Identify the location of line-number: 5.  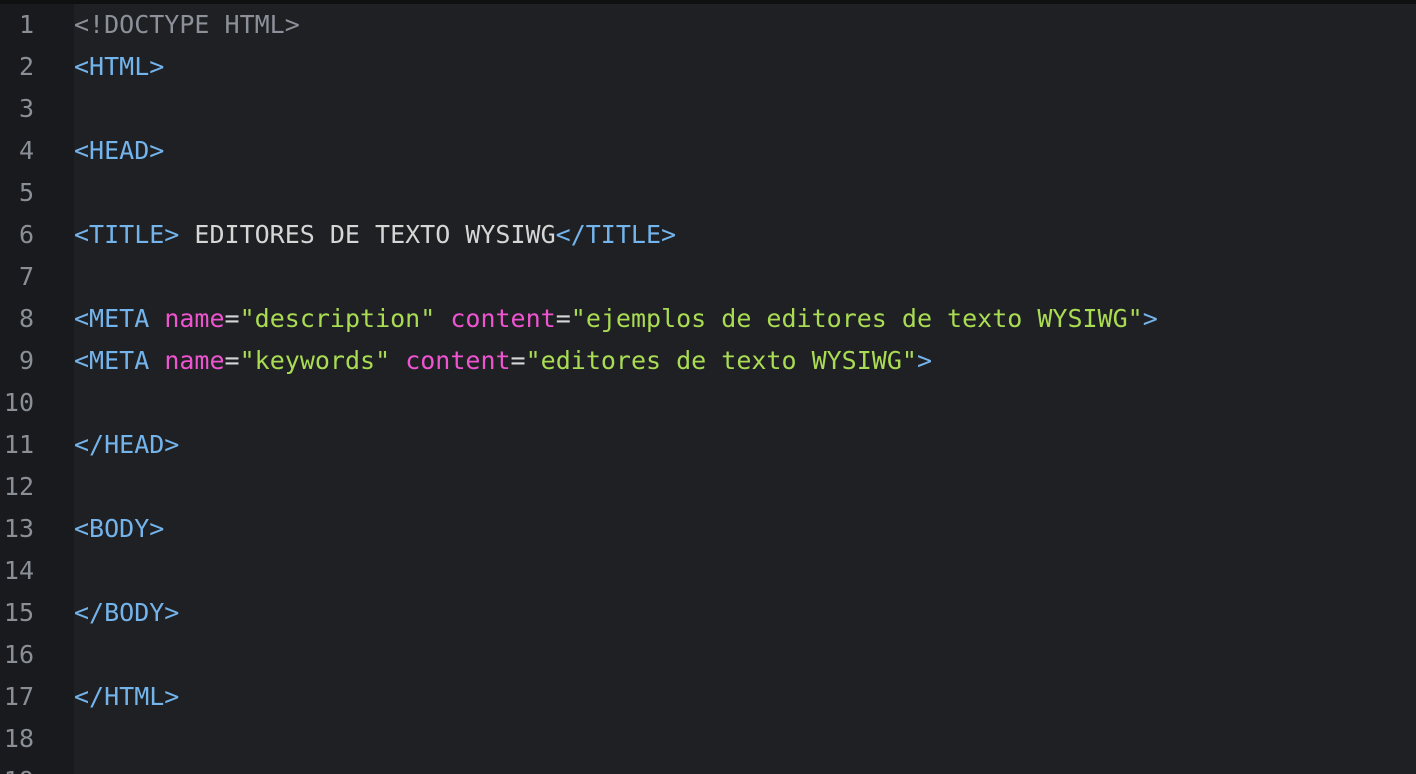
(26, 192).